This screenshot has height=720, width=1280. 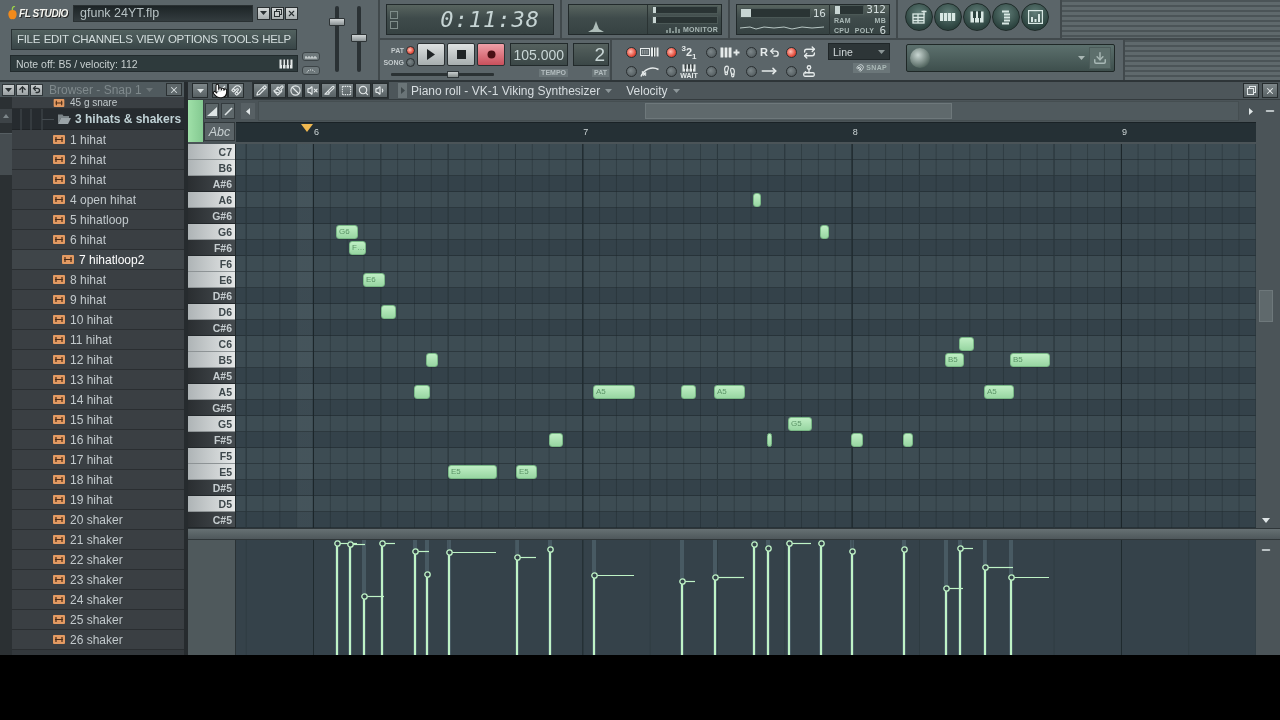 What do you see at coordinates (211, 168) in the screenshot?
I see `piano-key: B6` at bounding box center [211, 168].